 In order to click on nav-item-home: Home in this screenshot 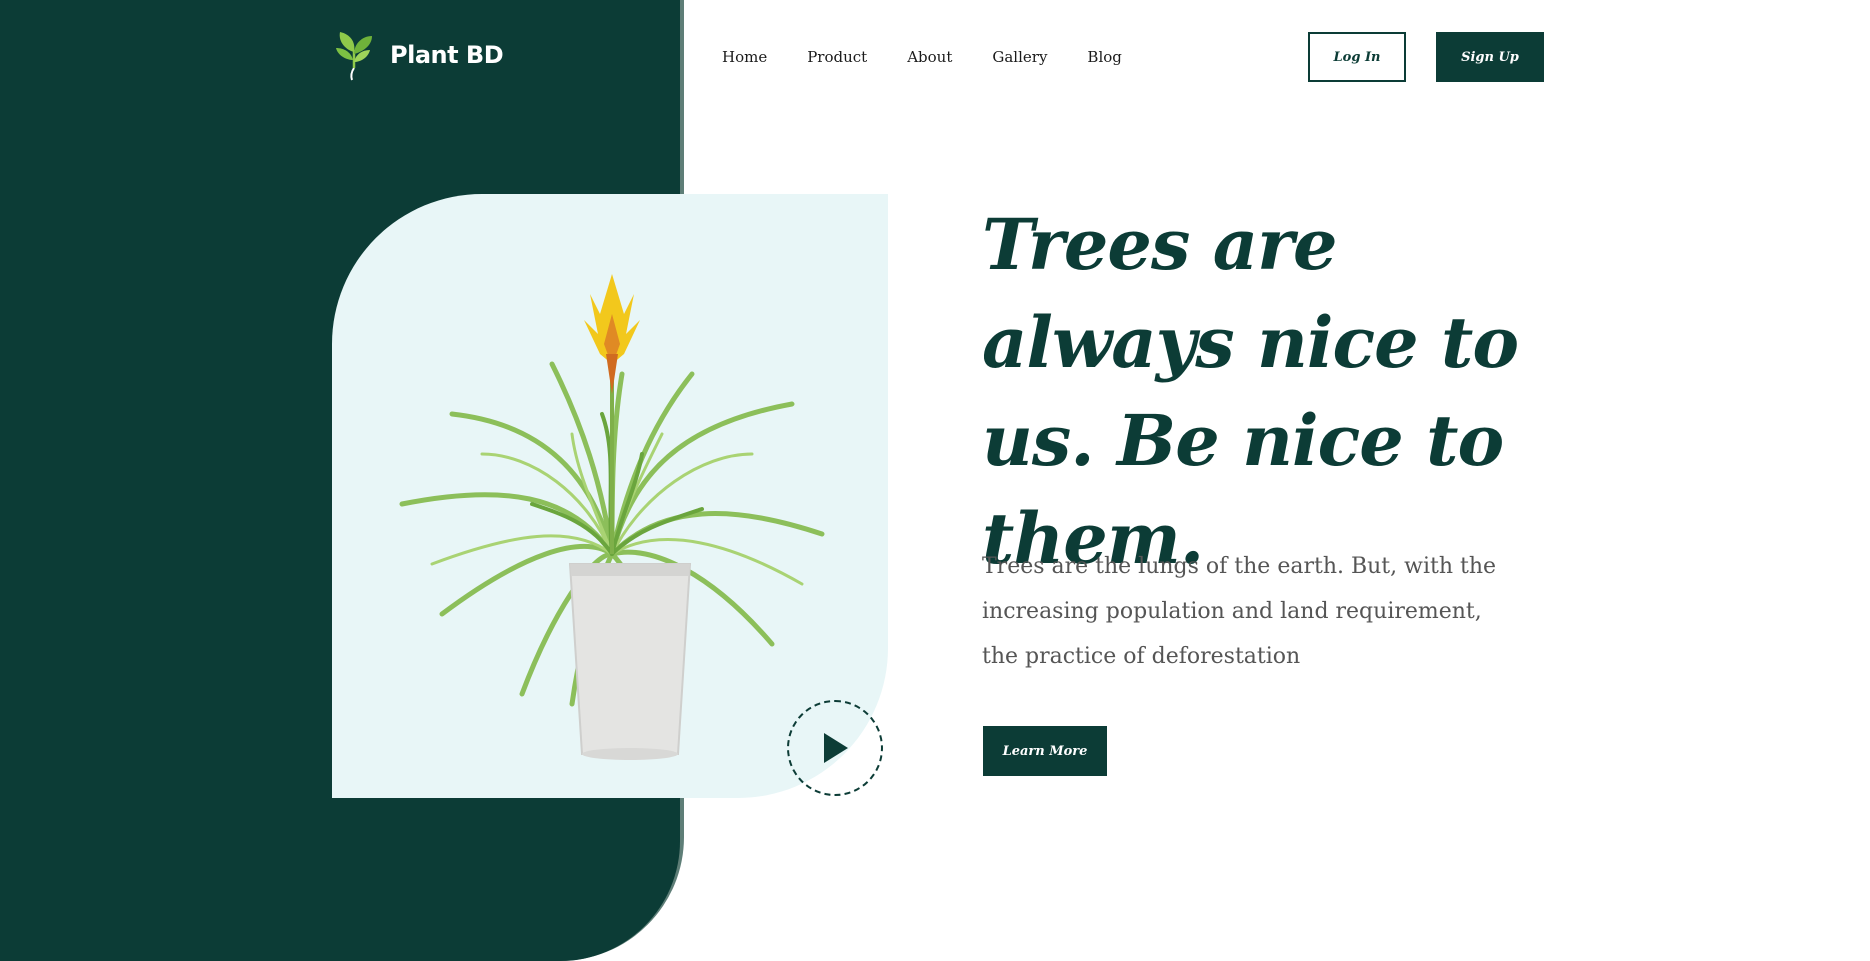, I will do `click(744, 57)`.